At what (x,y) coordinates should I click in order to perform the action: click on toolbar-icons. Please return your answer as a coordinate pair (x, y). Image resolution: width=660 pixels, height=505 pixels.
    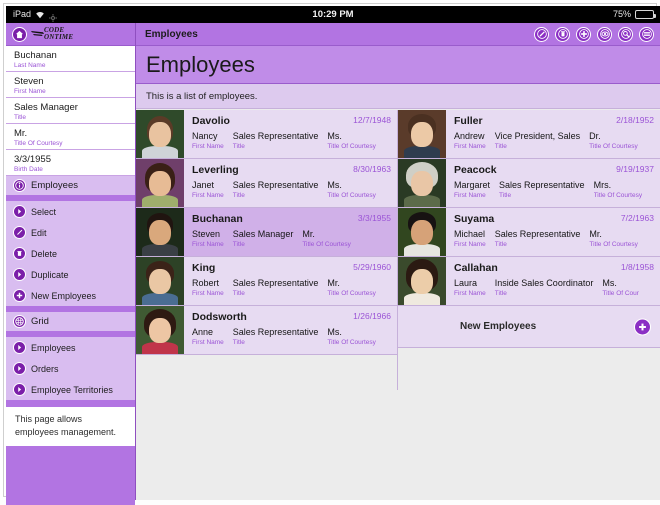
    Looking at the image, I should click on (594, 34).